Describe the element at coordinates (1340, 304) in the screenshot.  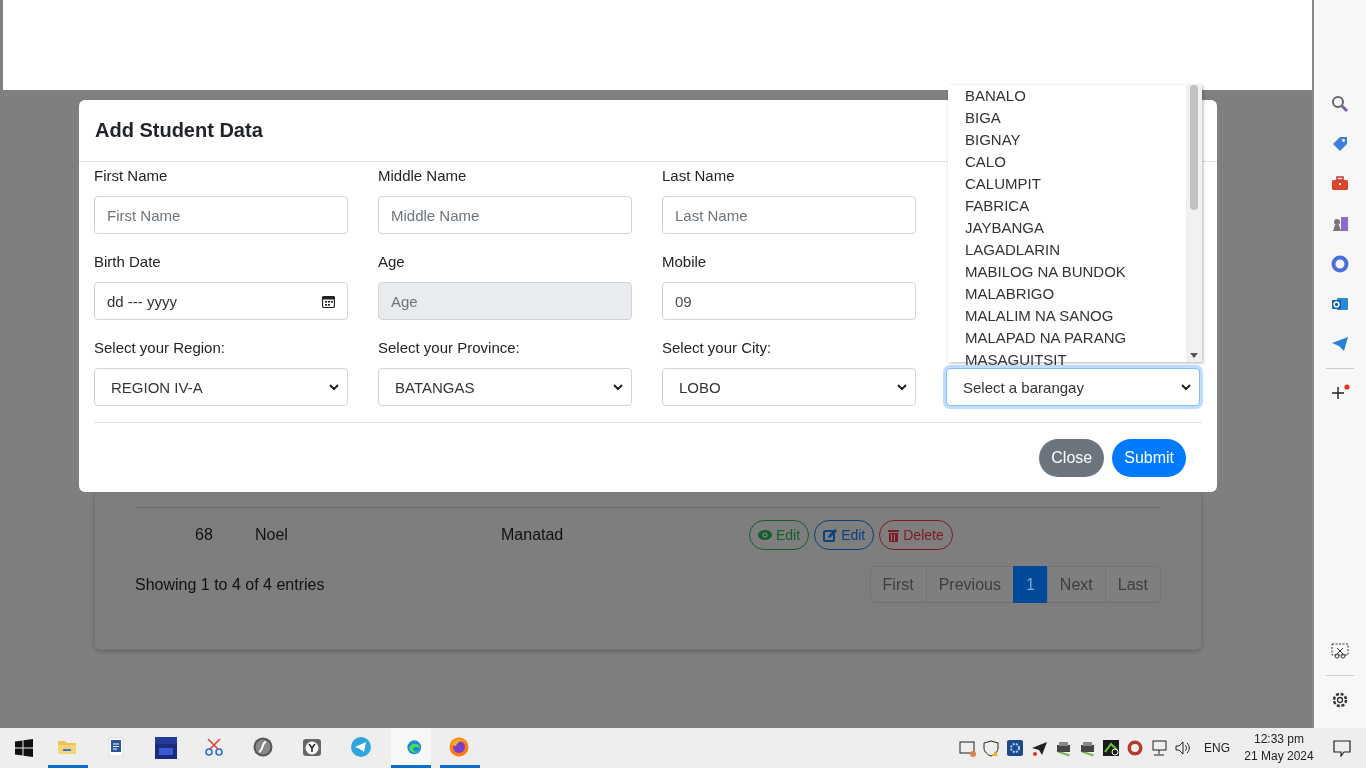
I see `mail-app-icon` at that location.